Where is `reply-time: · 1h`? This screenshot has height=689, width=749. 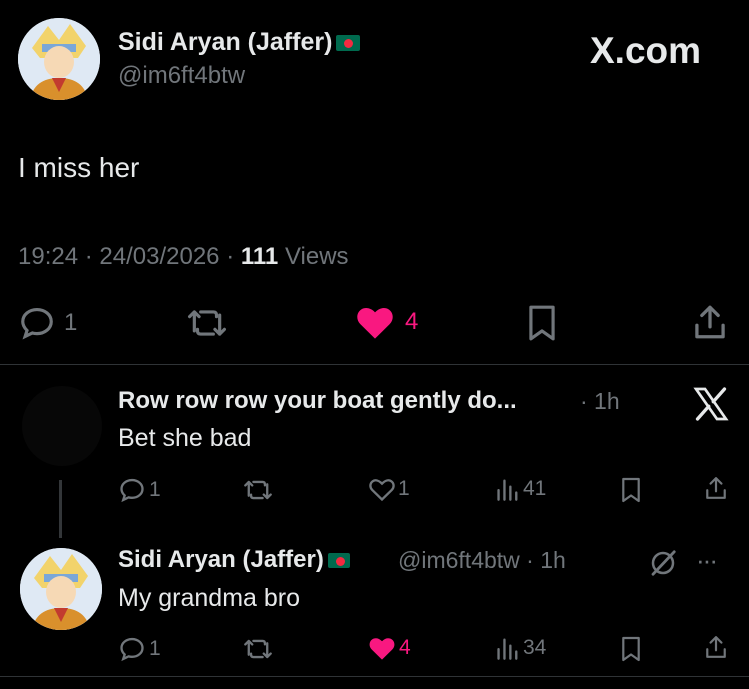 reply-time: · 1h is located at coordinates (600, 401).